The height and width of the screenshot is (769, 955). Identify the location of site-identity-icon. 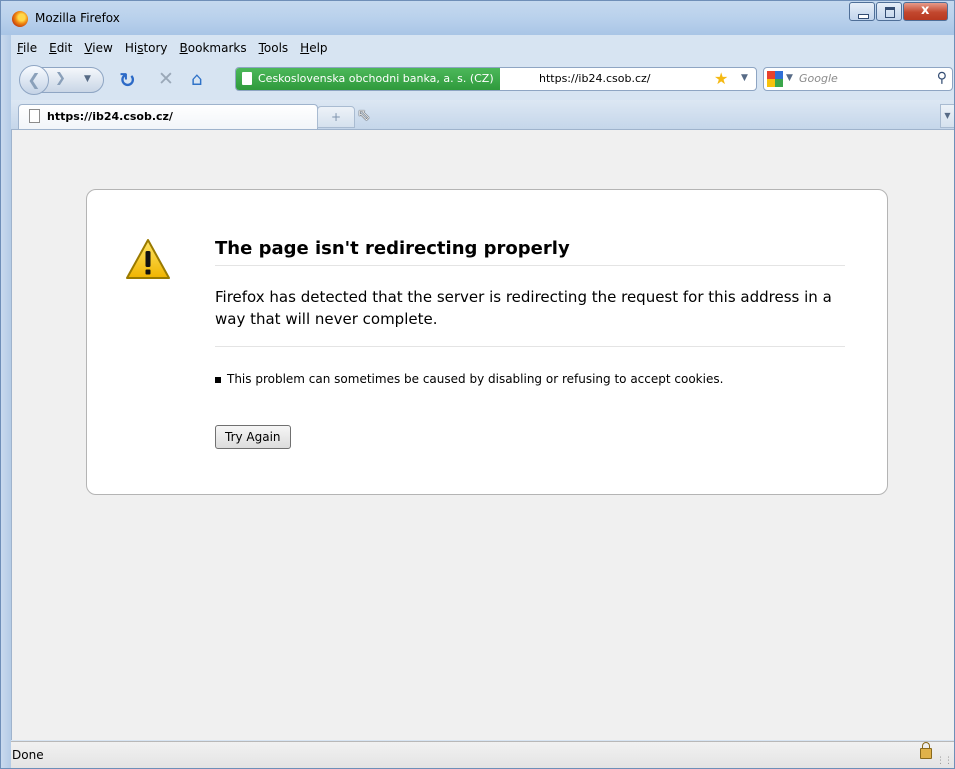
(247, 78).